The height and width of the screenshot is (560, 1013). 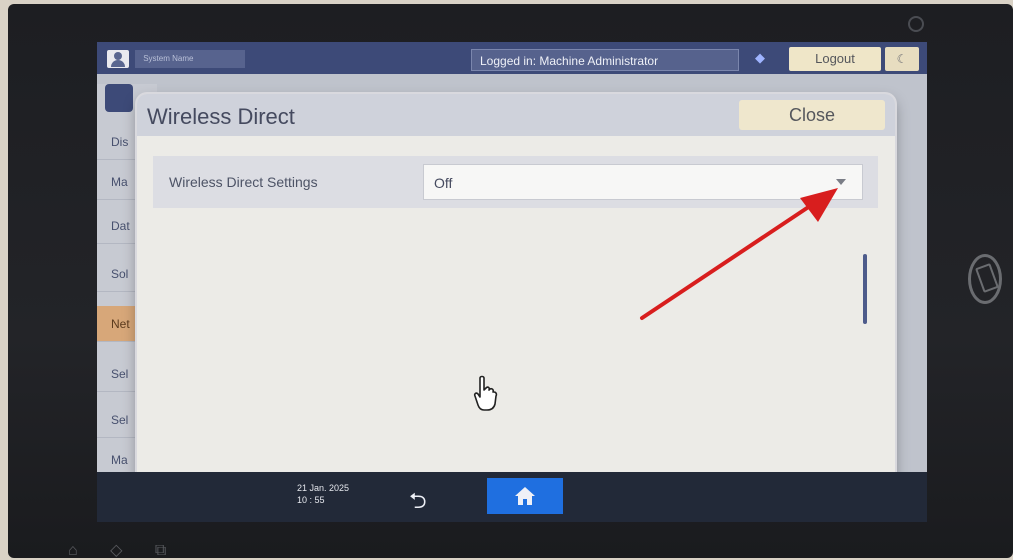 What do you see at coordinates (323, 494) in the screenshot?
I see `datetime: 21 Jan. 2025 10 : 55` at bounding box center [323, 494].